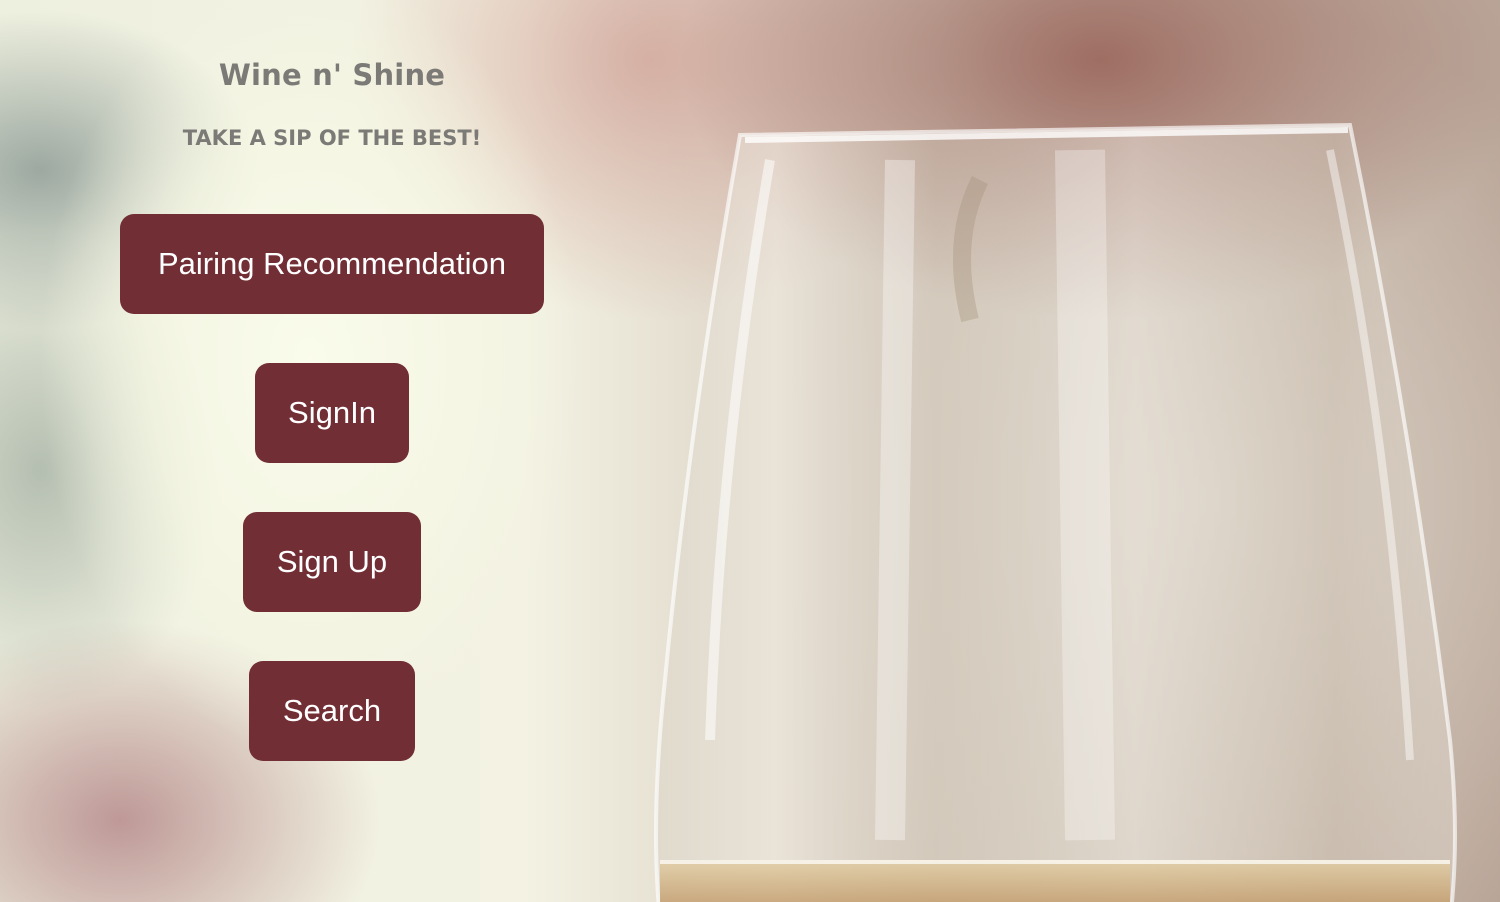 The width and height of the screenshot is (1500, 902). What do you see at coordinates (332, 413) in the screenshot?
I see `signin-button: SignIn` at bounding box center [332, 413].